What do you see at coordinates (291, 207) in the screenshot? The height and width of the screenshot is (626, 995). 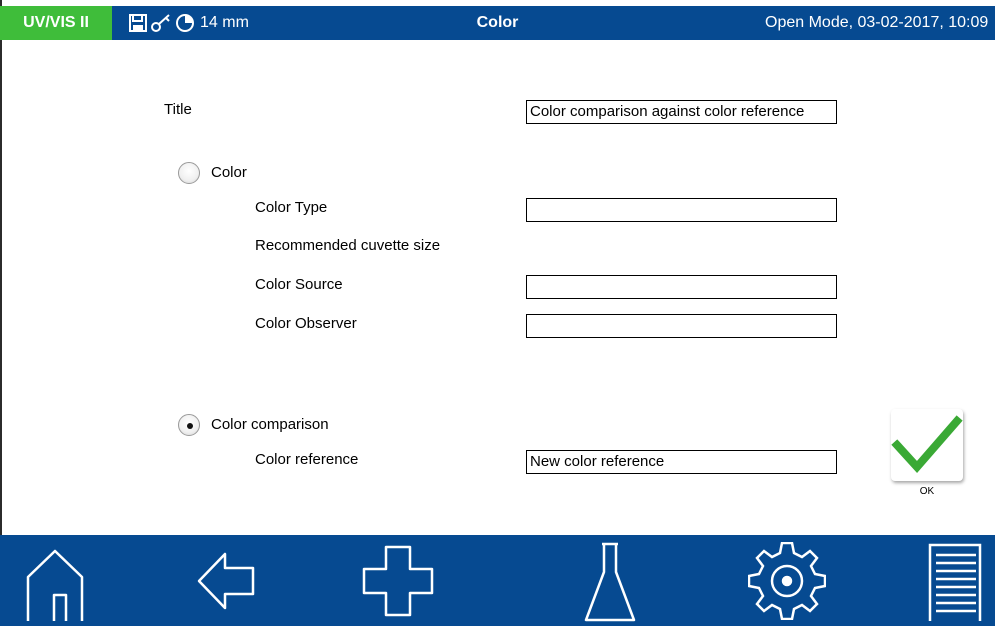 I see `color-type-label: Color Type` at bounding box center [291, 207].